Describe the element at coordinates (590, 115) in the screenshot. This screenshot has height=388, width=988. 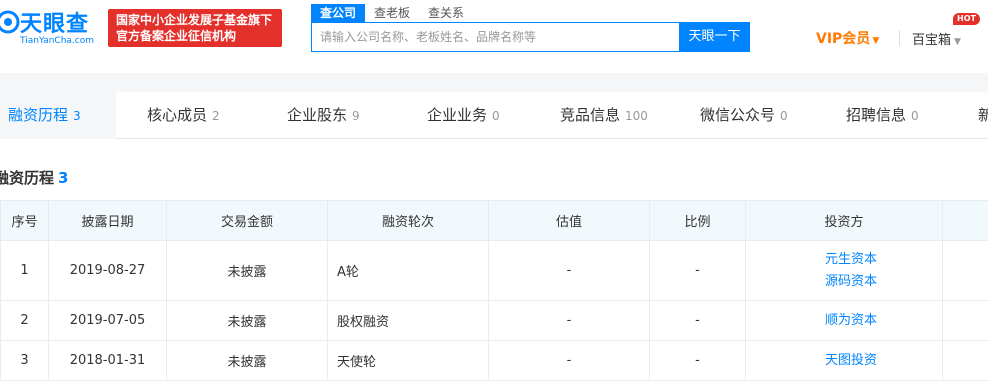
I see `tab-label: 竞品信息` at that location.